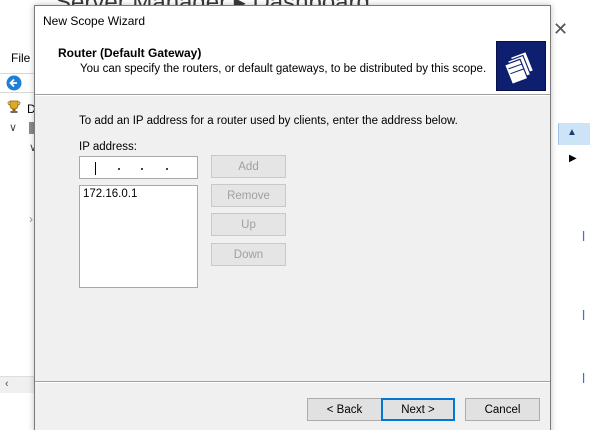 This screenshot has width=590, height=430. I want to click on chevron-right-icon: ›, so click(31, 219).